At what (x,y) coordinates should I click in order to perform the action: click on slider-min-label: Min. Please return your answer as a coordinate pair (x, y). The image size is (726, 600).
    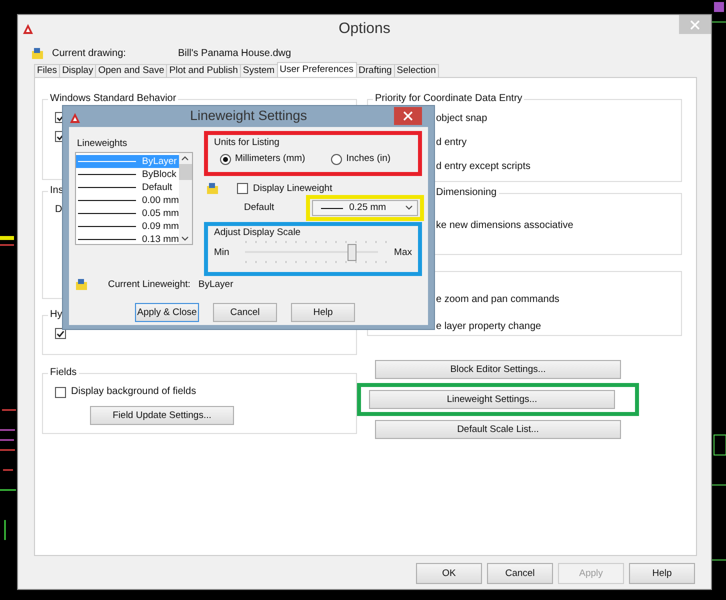
    Looking at the image, I should click on (222, 252).